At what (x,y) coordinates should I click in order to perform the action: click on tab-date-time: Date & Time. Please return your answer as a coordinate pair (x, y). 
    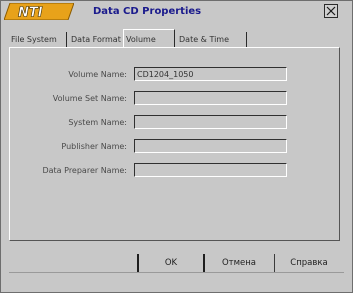
    Looking at the image, I should click on (212, 39).